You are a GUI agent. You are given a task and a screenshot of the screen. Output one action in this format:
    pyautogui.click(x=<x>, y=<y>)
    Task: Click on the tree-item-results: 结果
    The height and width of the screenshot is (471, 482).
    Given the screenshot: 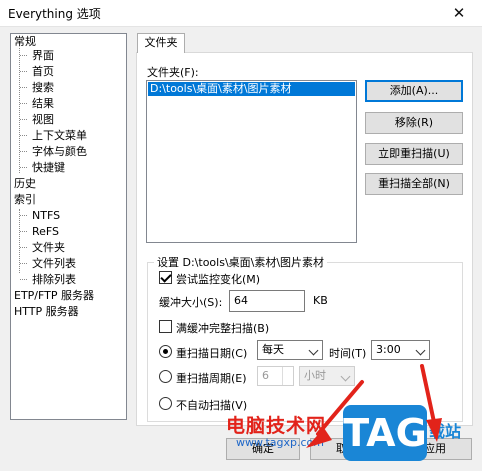 What is the action you would take?
    pyautogui.click(x=43, y=104)
    